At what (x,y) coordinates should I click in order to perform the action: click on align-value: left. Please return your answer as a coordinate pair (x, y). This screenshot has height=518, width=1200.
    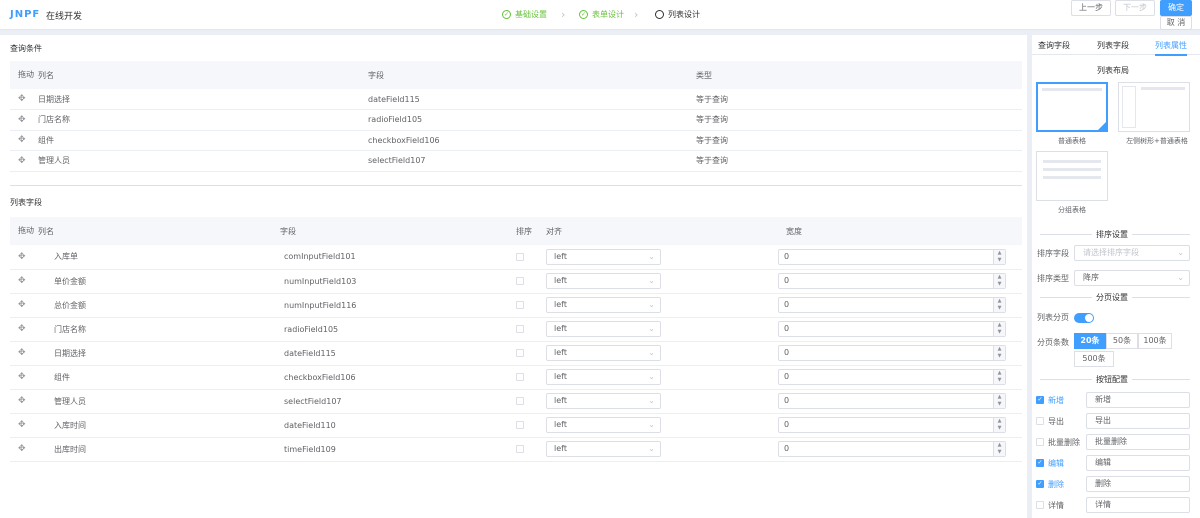
    Looking at the image, I should click on (560, 256).